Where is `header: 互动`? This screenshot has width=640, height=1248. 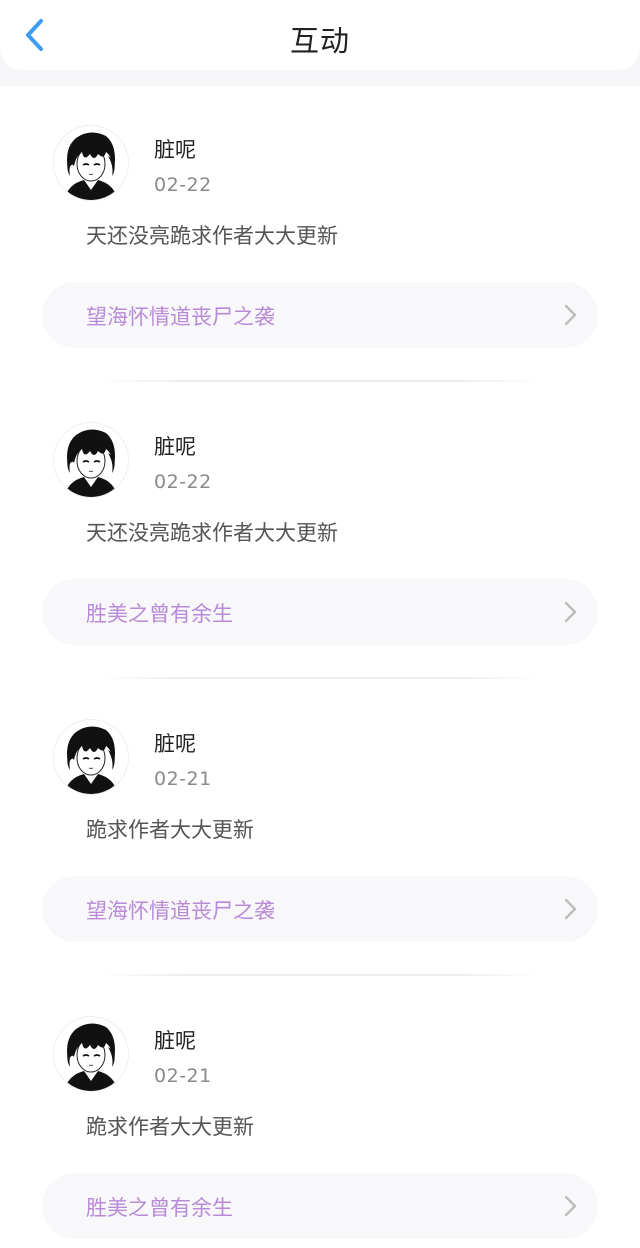 header: 互动 is located at coordinates (320, 43).